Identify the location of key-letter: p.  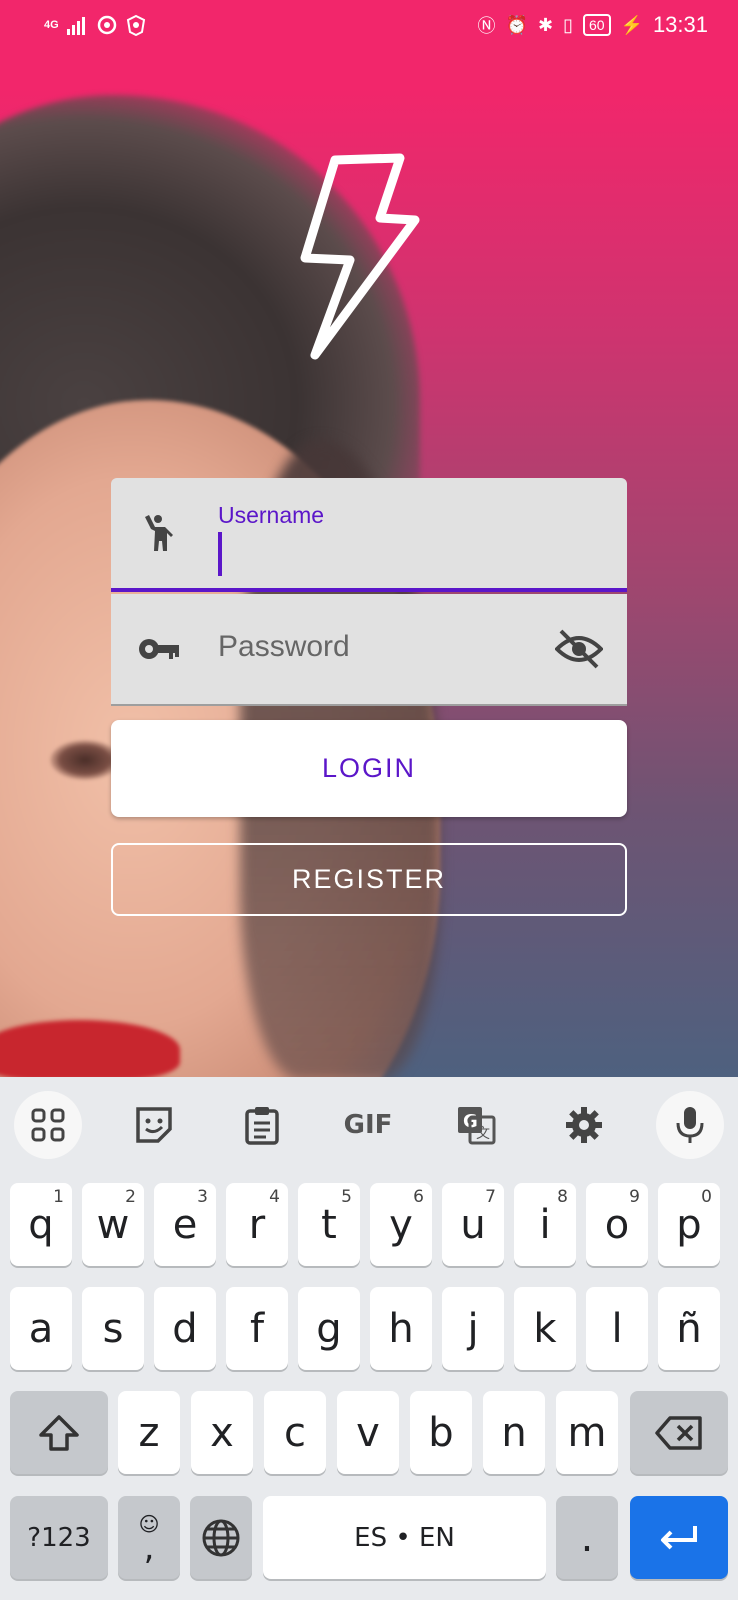
(689, 1224).